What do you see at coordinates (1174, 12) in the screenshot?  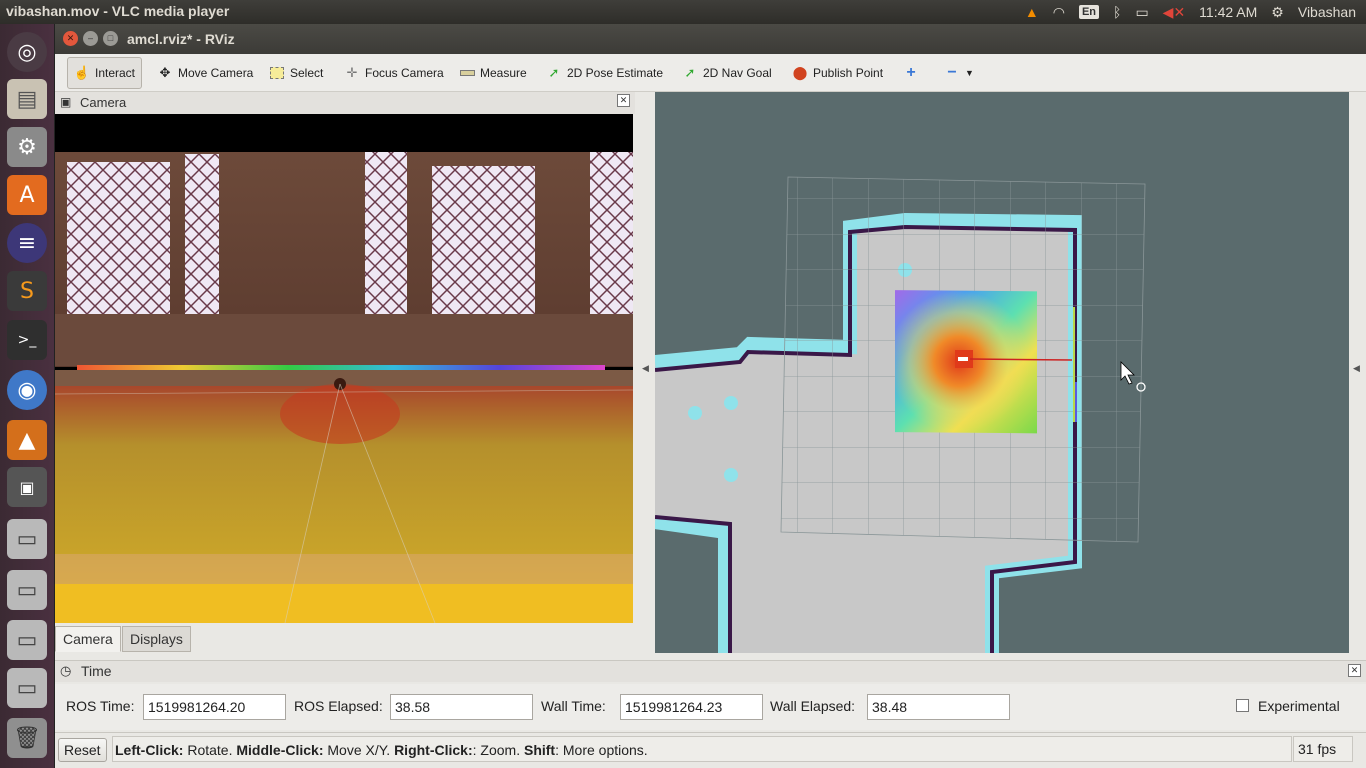 I see `volume-muted-icon: ◀✕` at bounding box center [1174, 12].